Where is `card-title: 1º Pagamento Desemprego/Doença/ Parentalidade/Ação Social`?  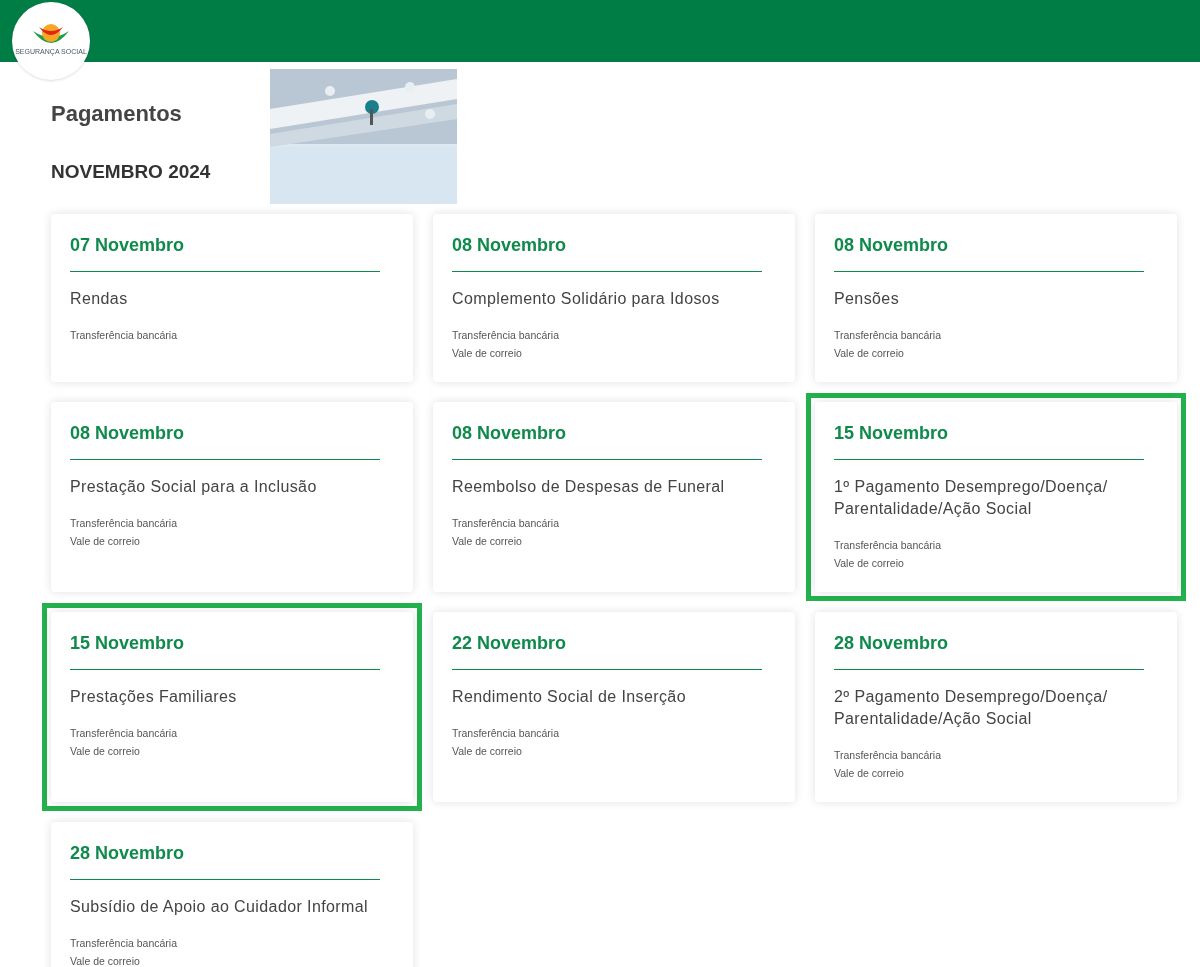 card-title: 1º Pagamento Desemprego/Doença/ Parentalidade/Ação Social is located at coordinates (971, 498).